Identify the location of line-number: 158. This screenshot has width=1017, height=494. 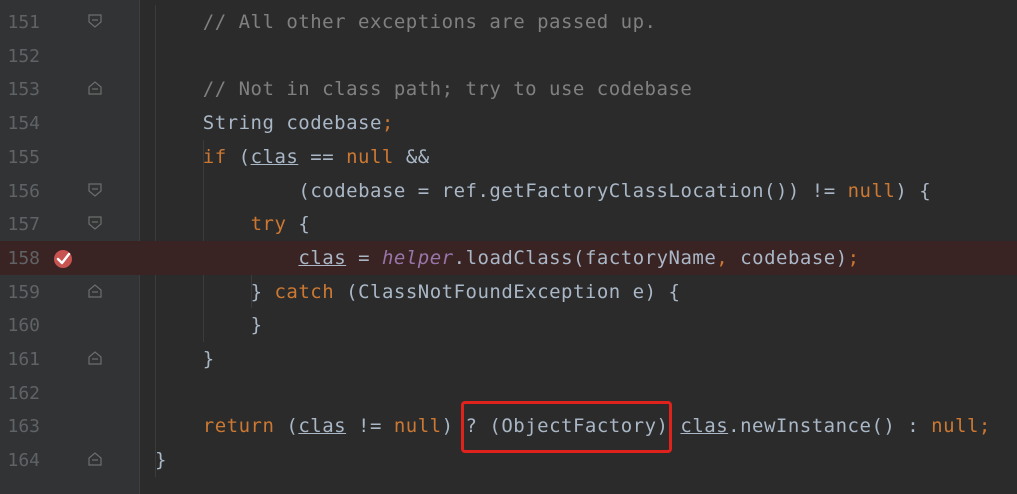
(20, 258).